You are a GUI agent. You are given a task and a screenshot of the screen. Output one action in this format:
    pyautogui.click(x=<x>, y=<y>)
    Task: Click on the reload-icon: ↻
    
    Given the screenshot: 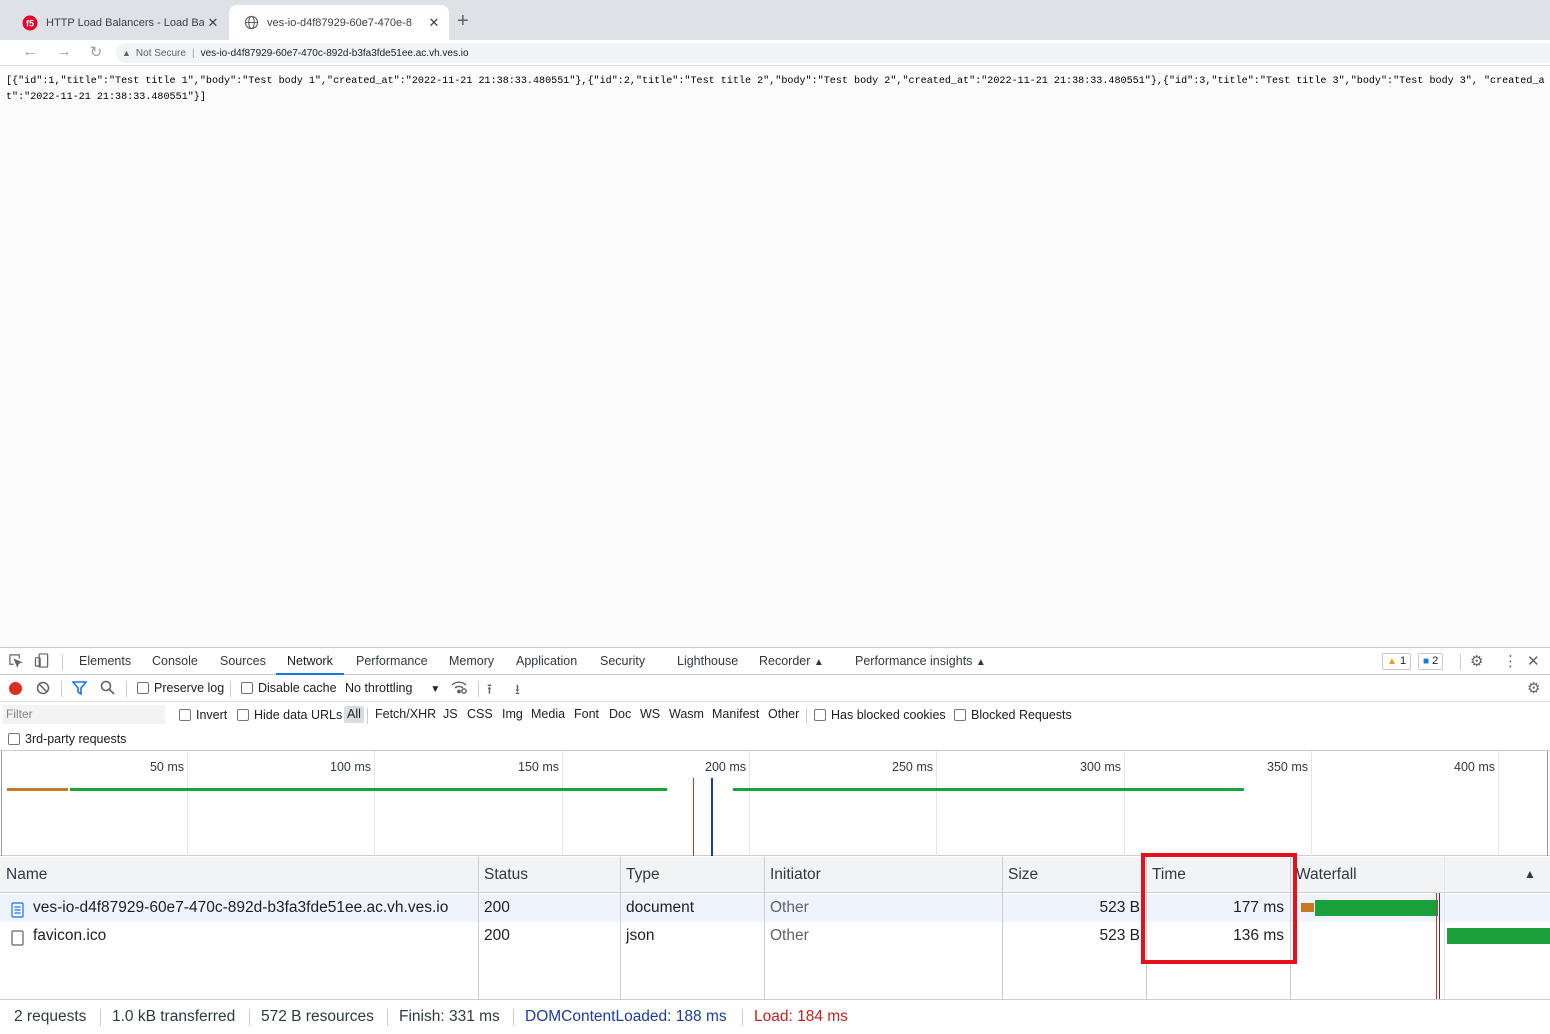 What is the action you would take?
    pyautogui.click(x=96, y=52)
    